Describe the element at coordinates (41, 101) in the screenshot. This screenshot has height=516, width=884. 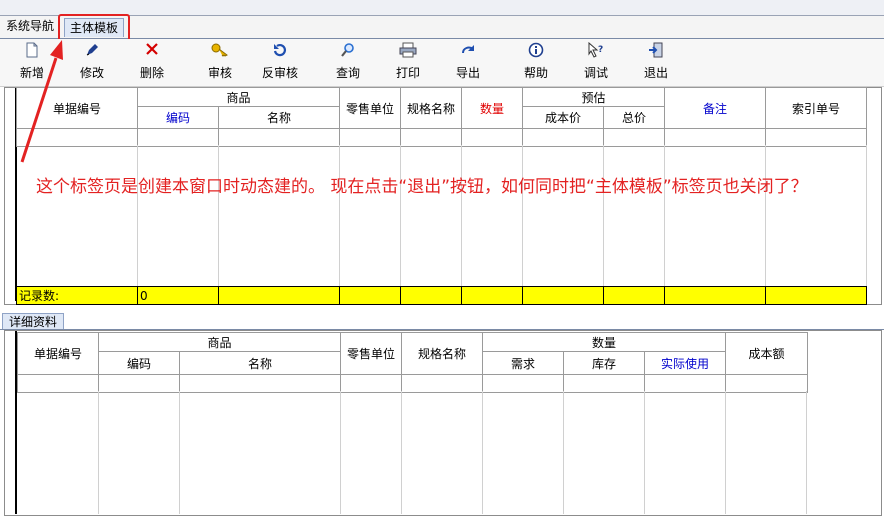
I see `annotation-arrow` at that location.